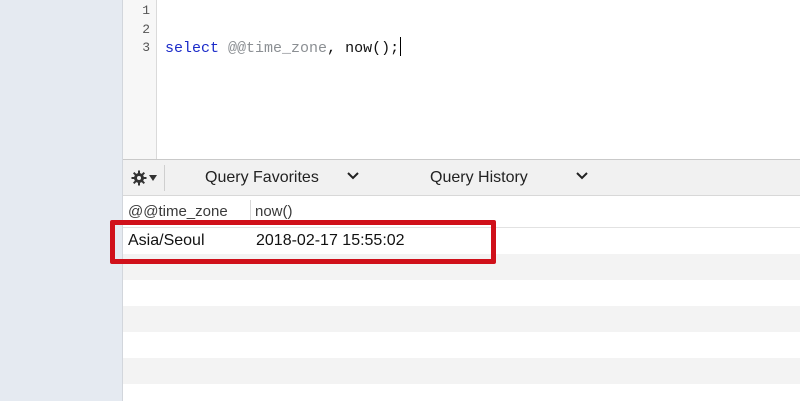 Image resolution: width=800 pixels, height=410 pixels. I want to click on query-toolbar: Query Favorites Query History, so click(461, 178).